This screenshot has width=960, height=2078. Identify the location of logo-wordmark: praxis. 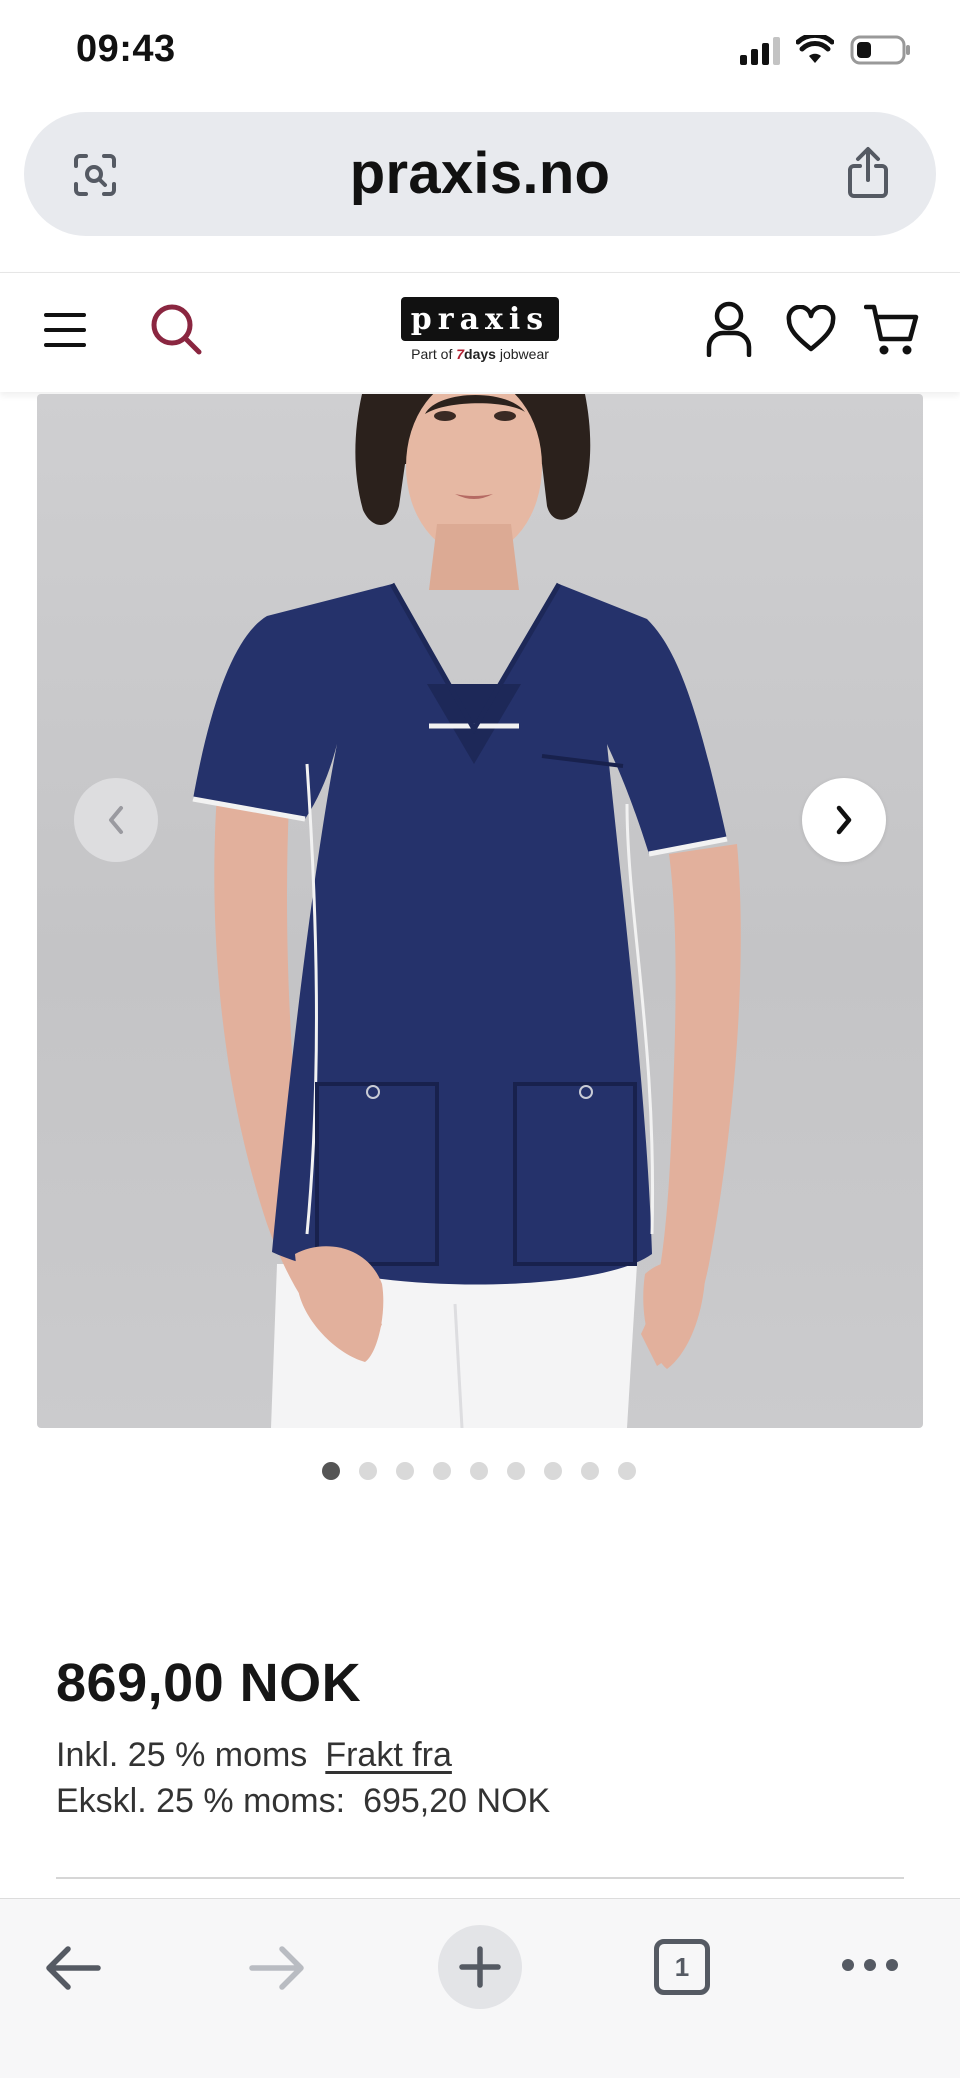
(480, 319).